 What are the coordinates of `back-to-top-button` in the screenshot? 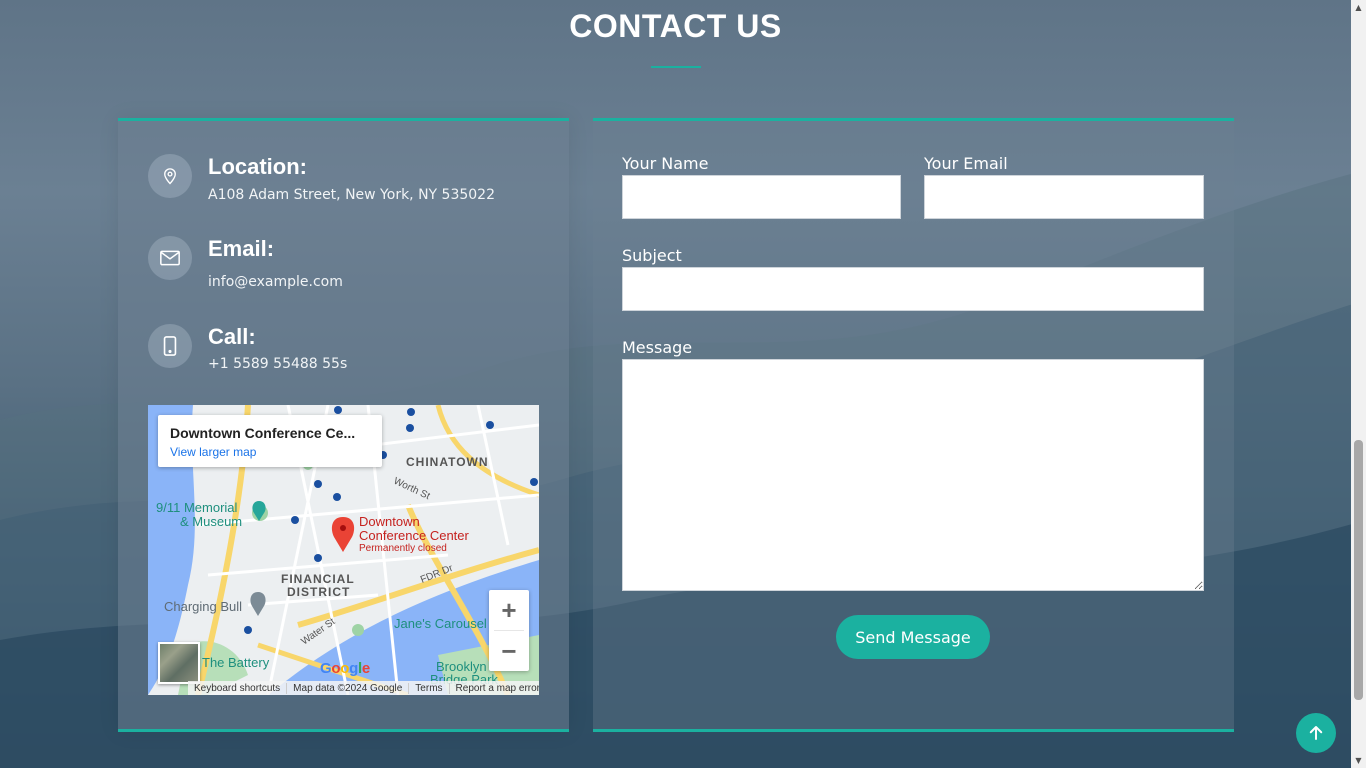 It's located at (1316, 733).